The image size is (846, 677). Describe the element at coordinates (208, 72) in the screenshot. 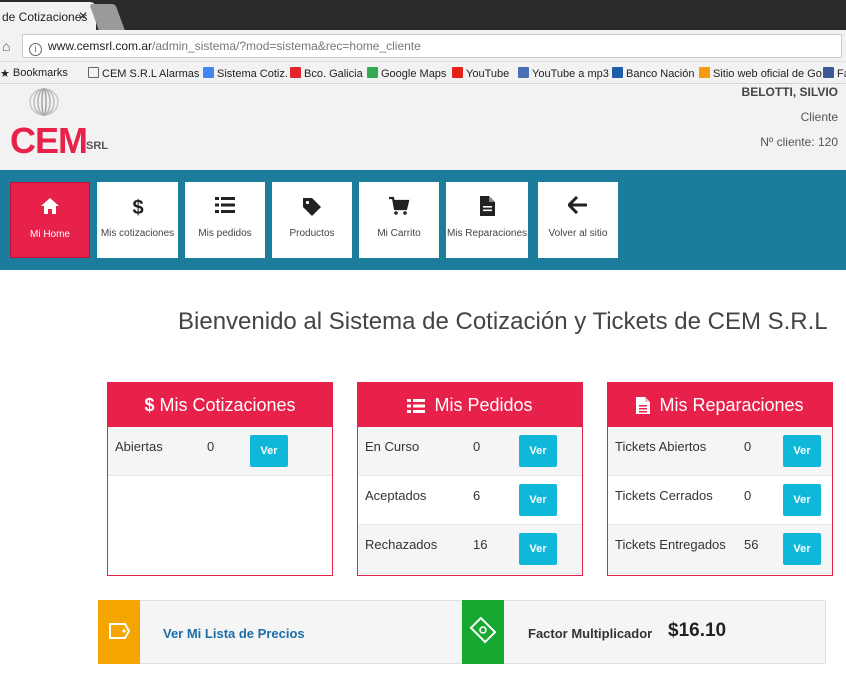

I see `google-icon` at that location.